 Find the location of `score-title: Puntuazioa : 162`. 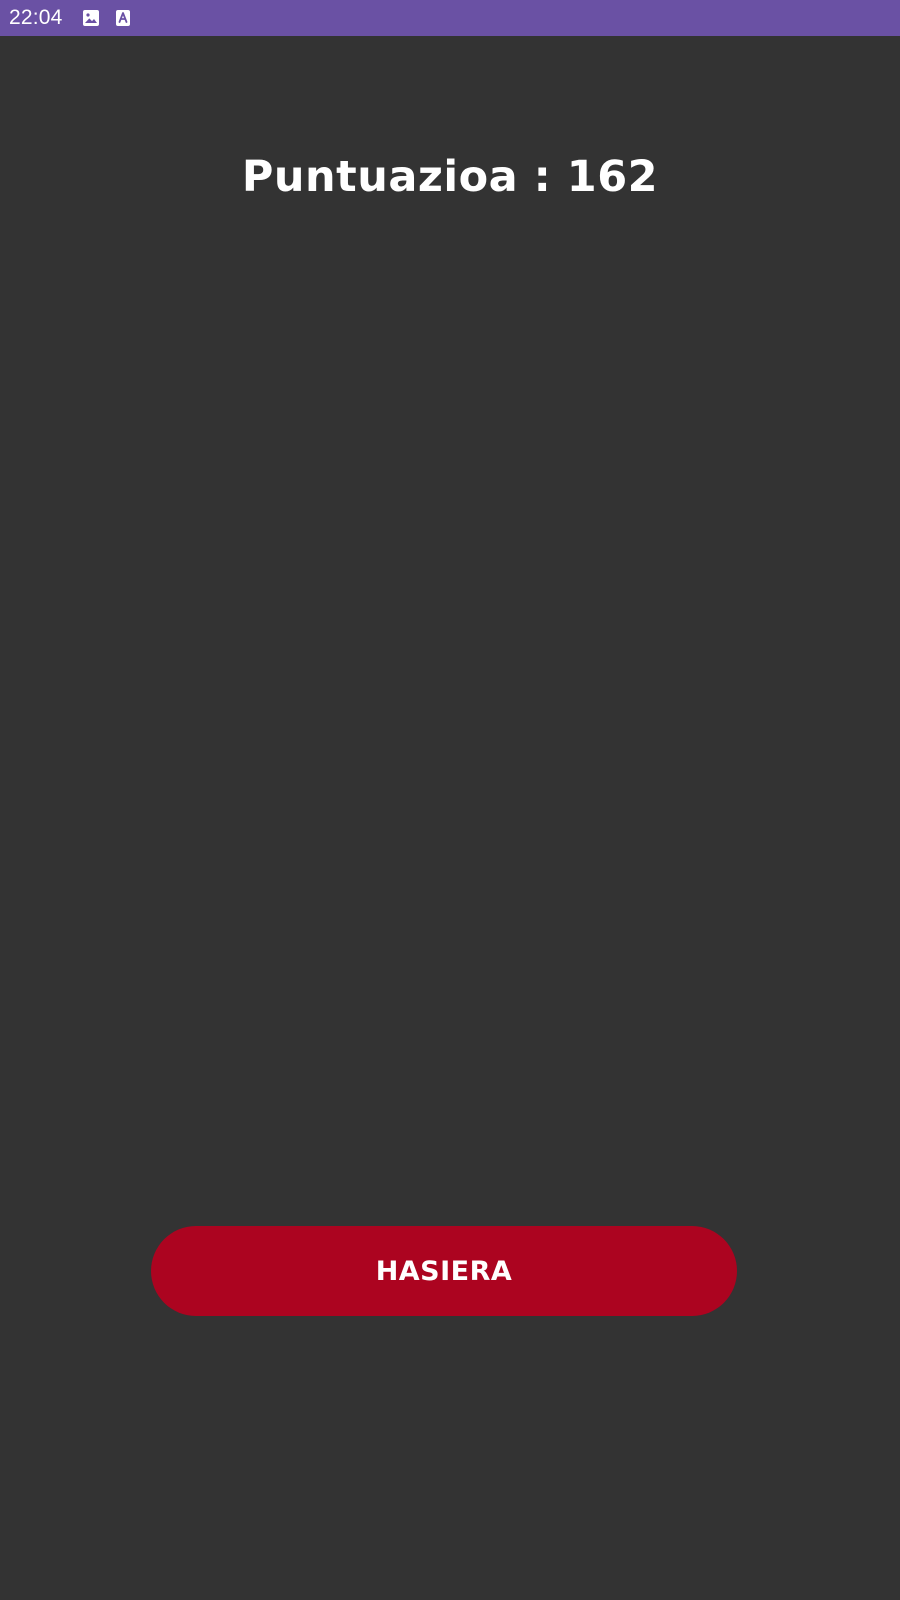

score-title: Puntuazioa : 162 is located at coordinates (450, 177).